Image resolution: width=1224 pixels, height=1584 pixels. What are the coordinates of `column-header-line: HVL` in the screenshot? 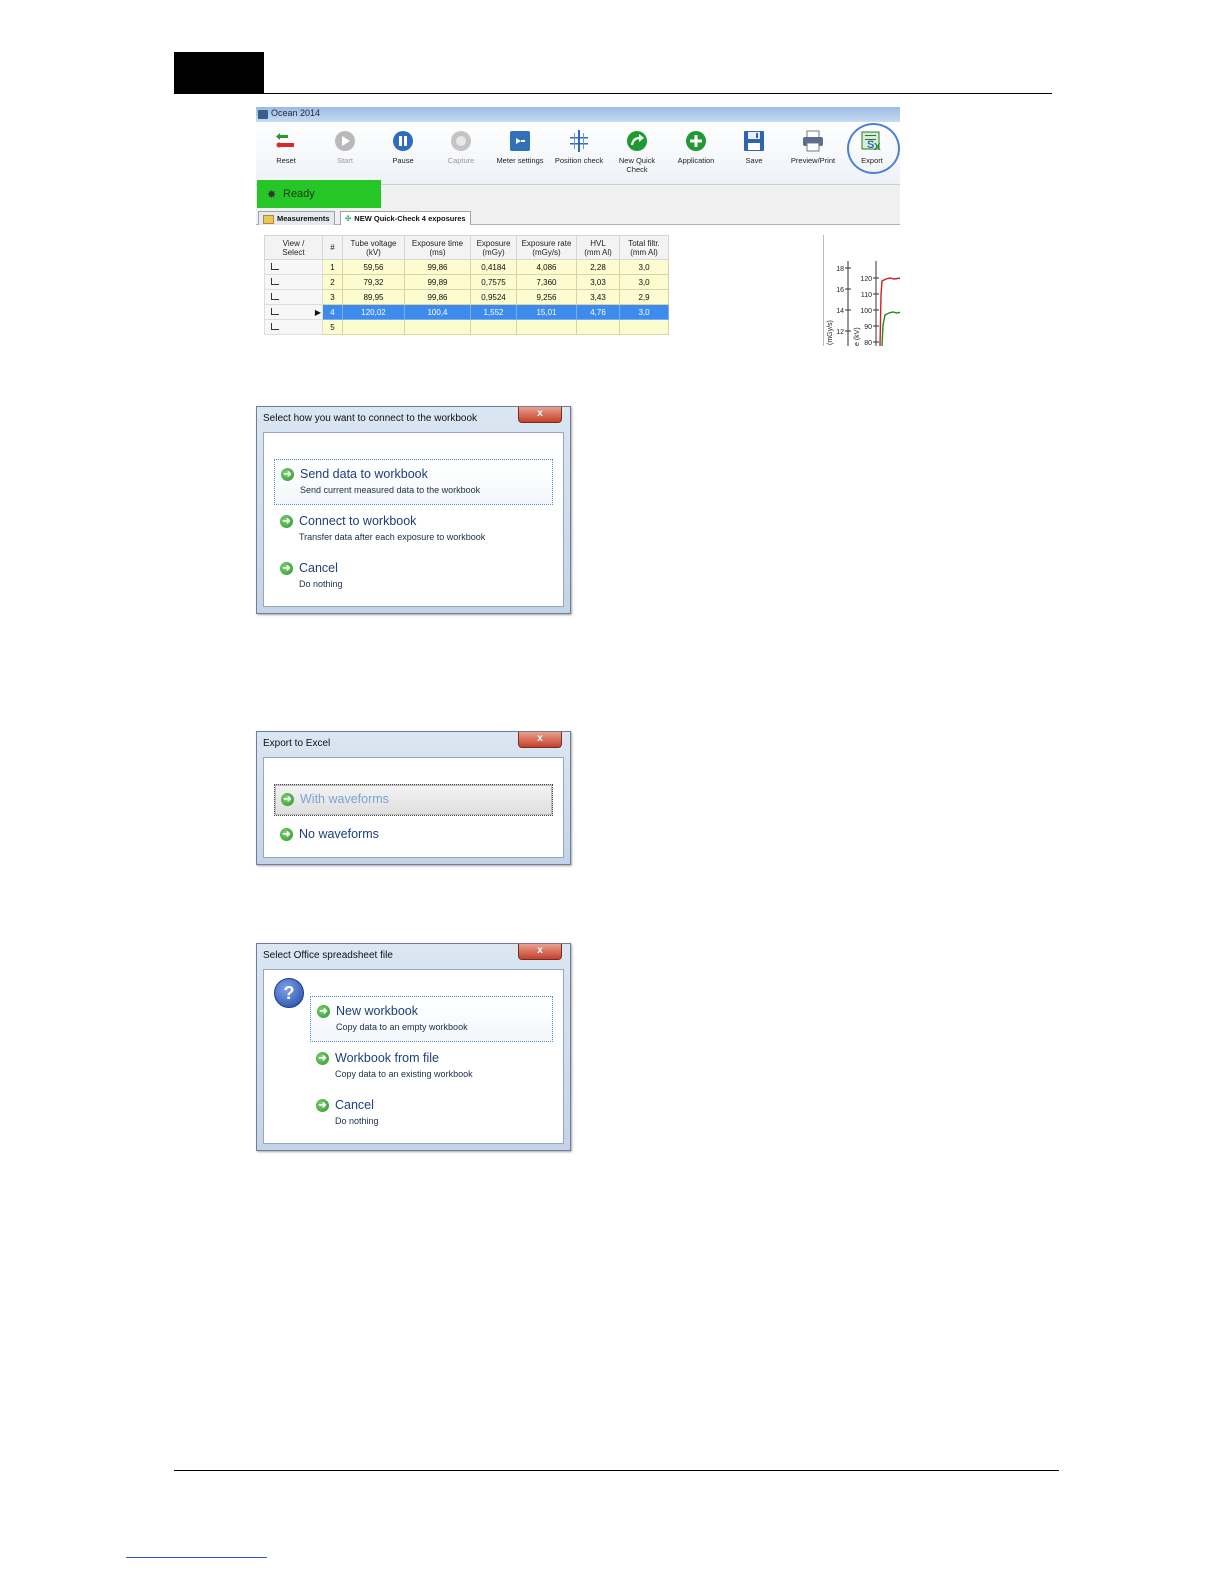 It's located at (598, 243).